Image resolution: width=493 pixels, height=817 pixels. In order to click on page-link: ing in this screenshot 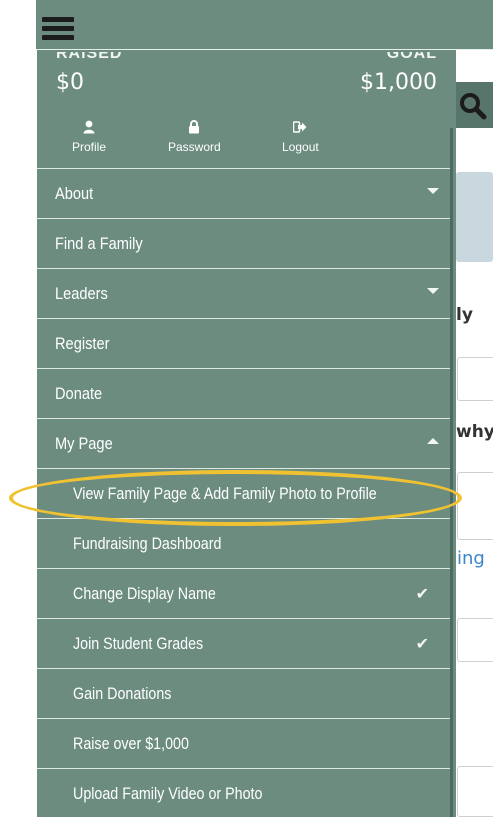, I will do `click(471, 558)`.